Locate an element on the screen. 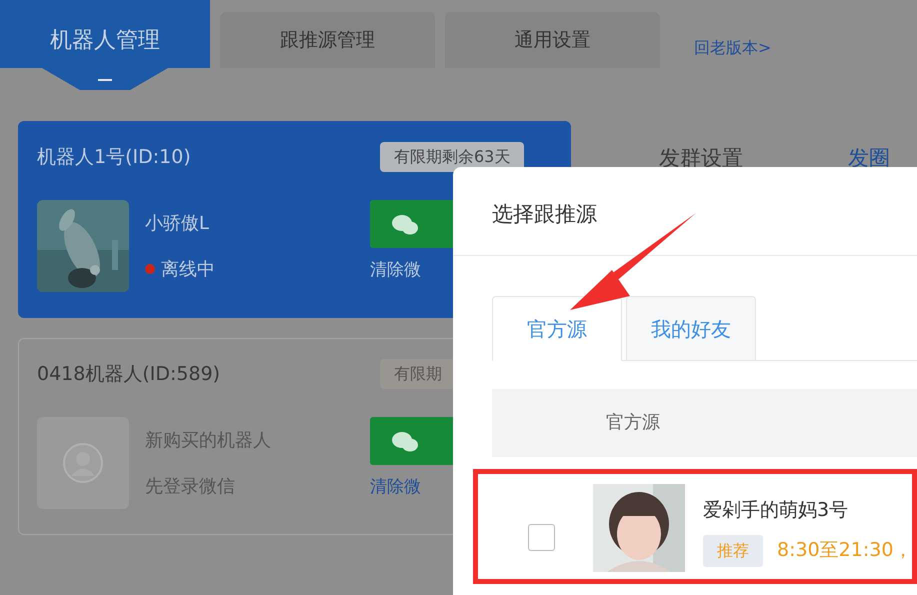  robot-nickname: 先登录微信 is located at coordinates (190, 486).